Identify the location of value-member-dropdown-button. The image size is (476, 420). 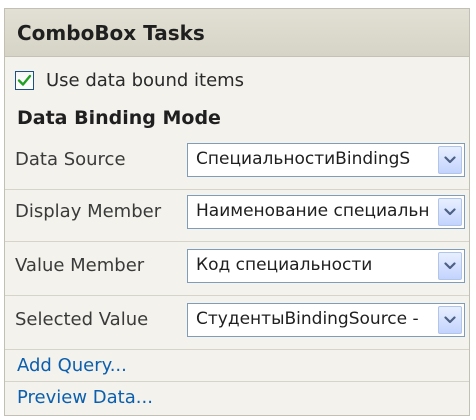
(450, 266).